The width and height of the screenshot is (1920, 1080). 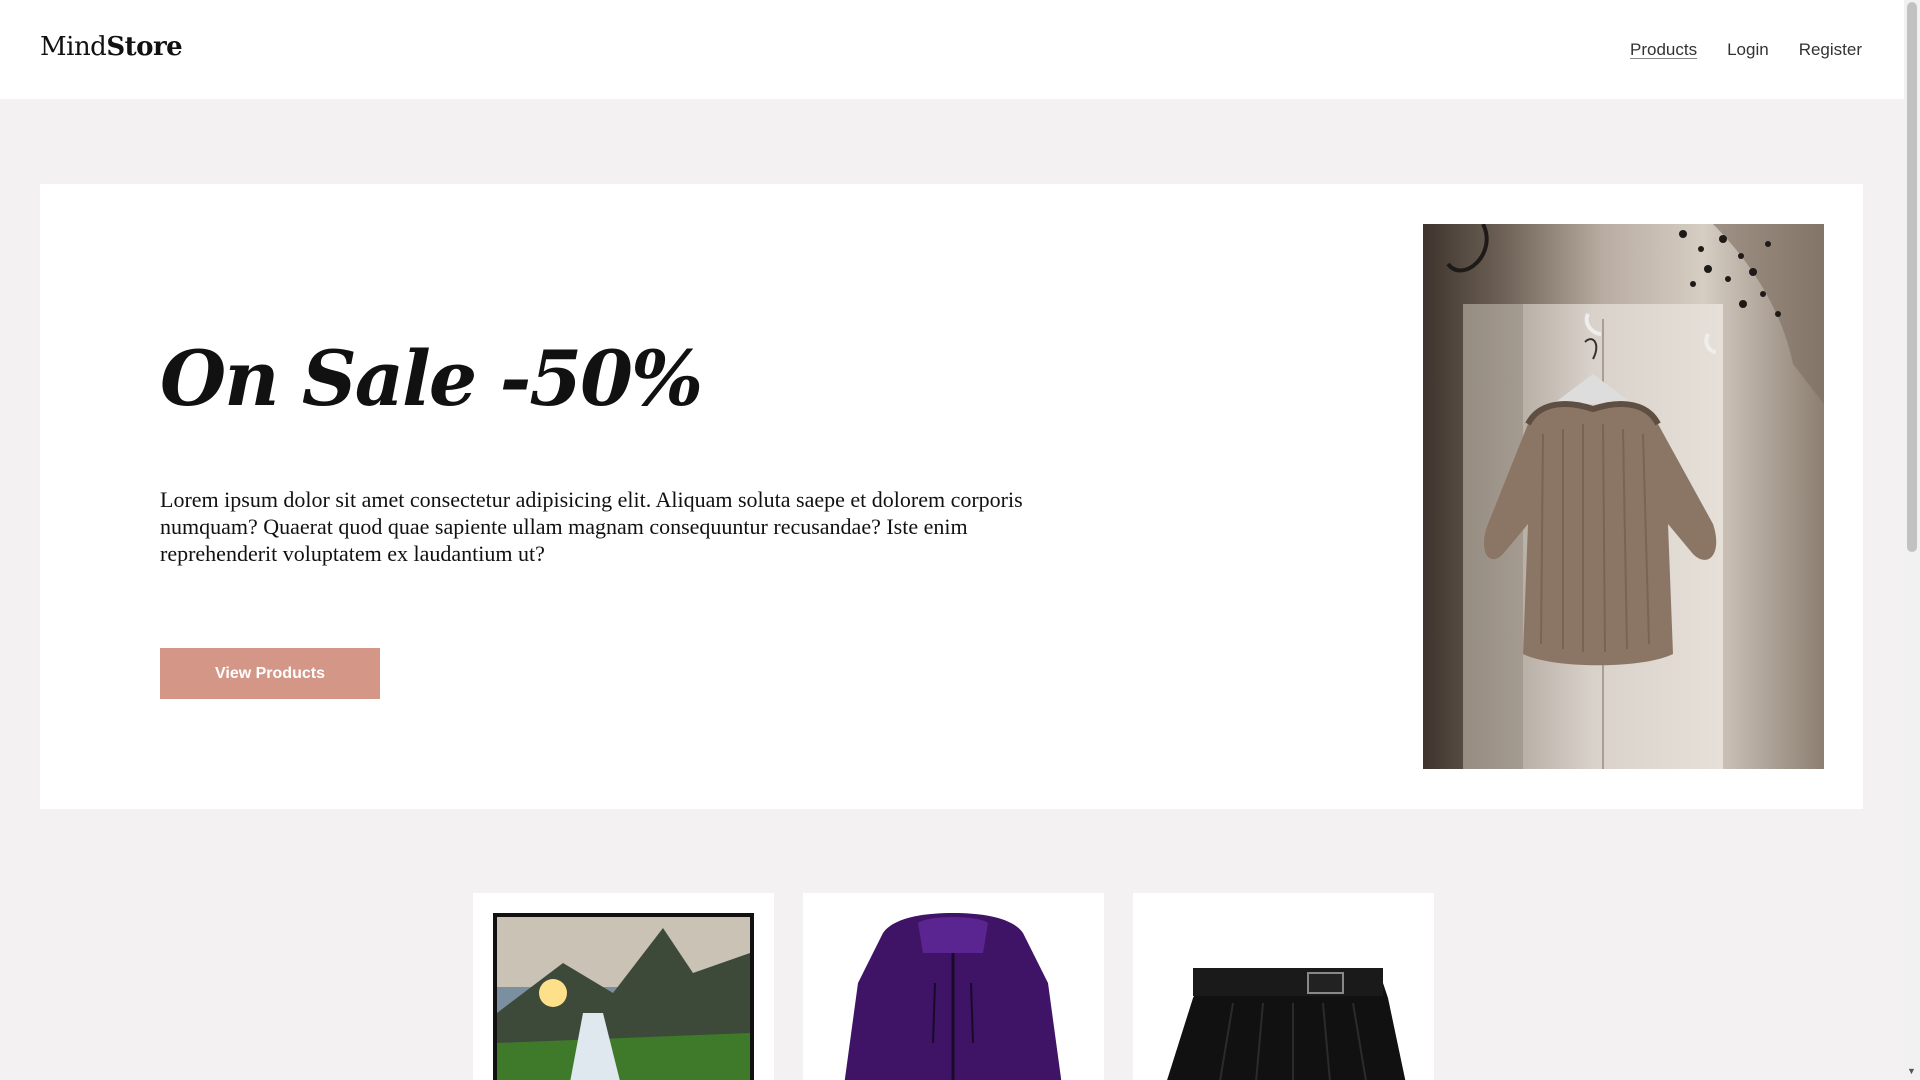 I want to click on sweater-on-wardrobe-image, so click(x=1623, y=496).